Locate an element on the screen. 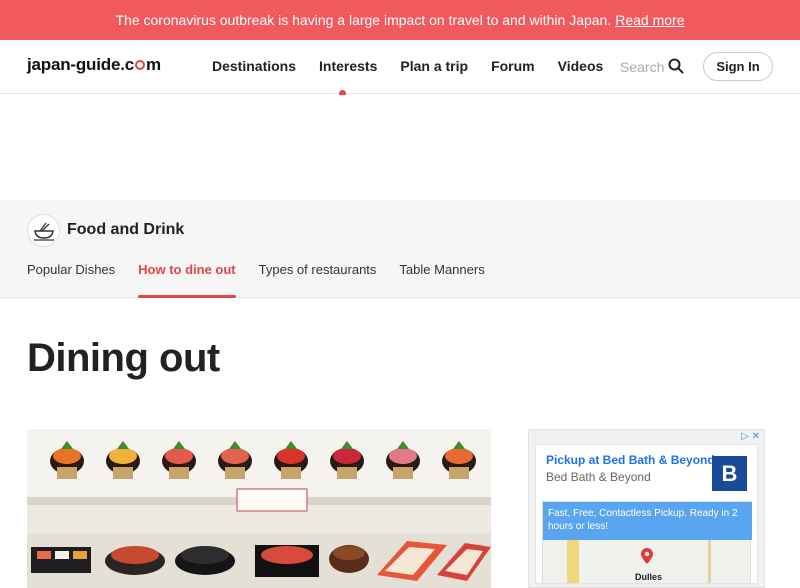  ad-choices-icon: ▷ ✕ is located at coordinates (750, 436).